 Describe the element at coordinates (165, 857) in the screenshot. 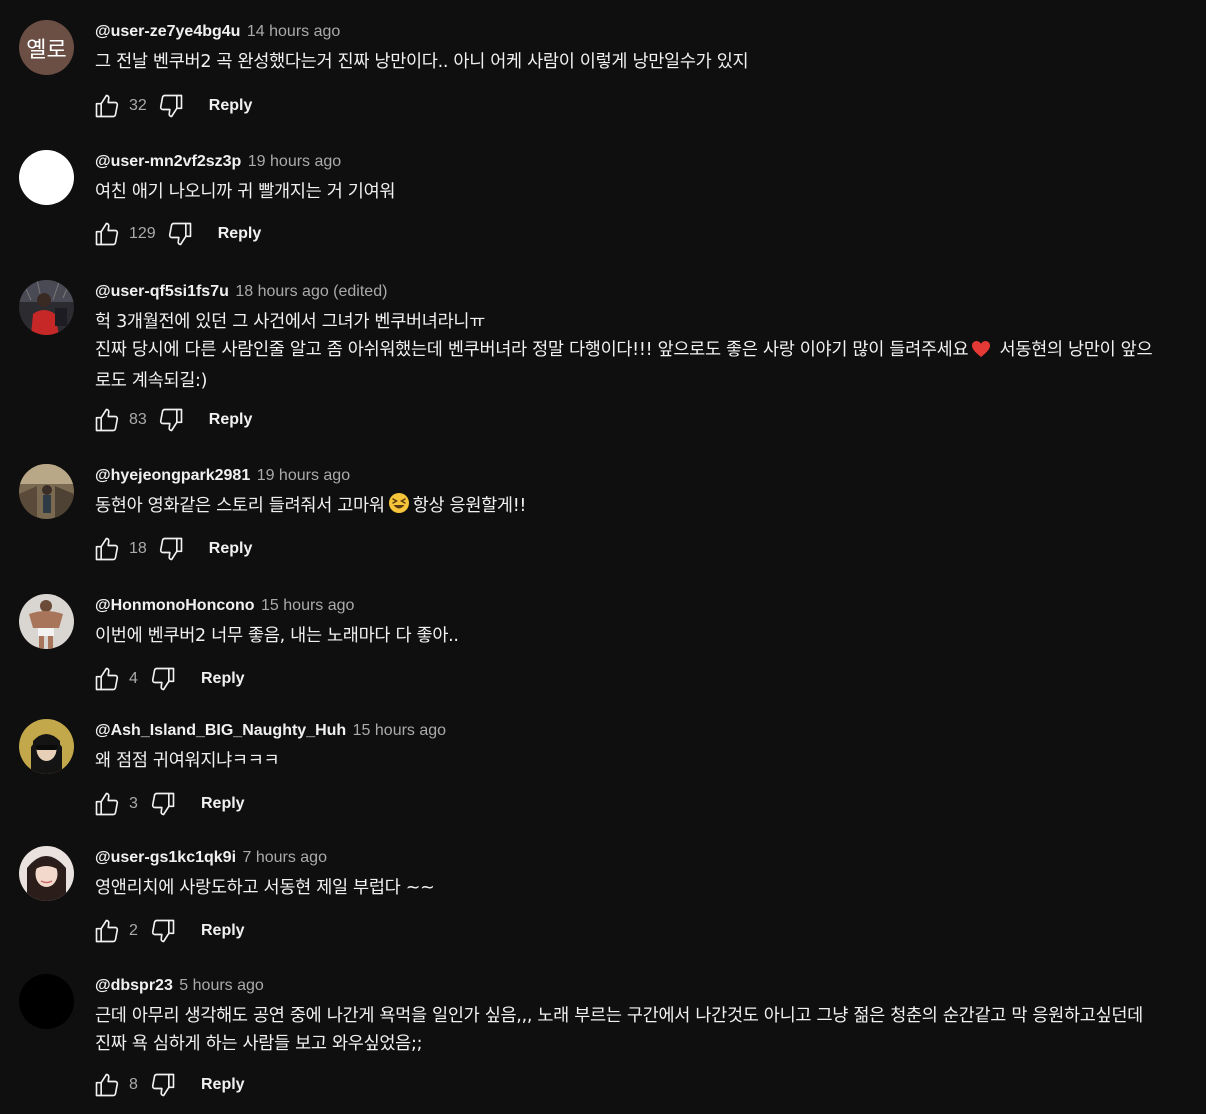

I see `comment-author: @user-gs1kc1qk9i` at that location.